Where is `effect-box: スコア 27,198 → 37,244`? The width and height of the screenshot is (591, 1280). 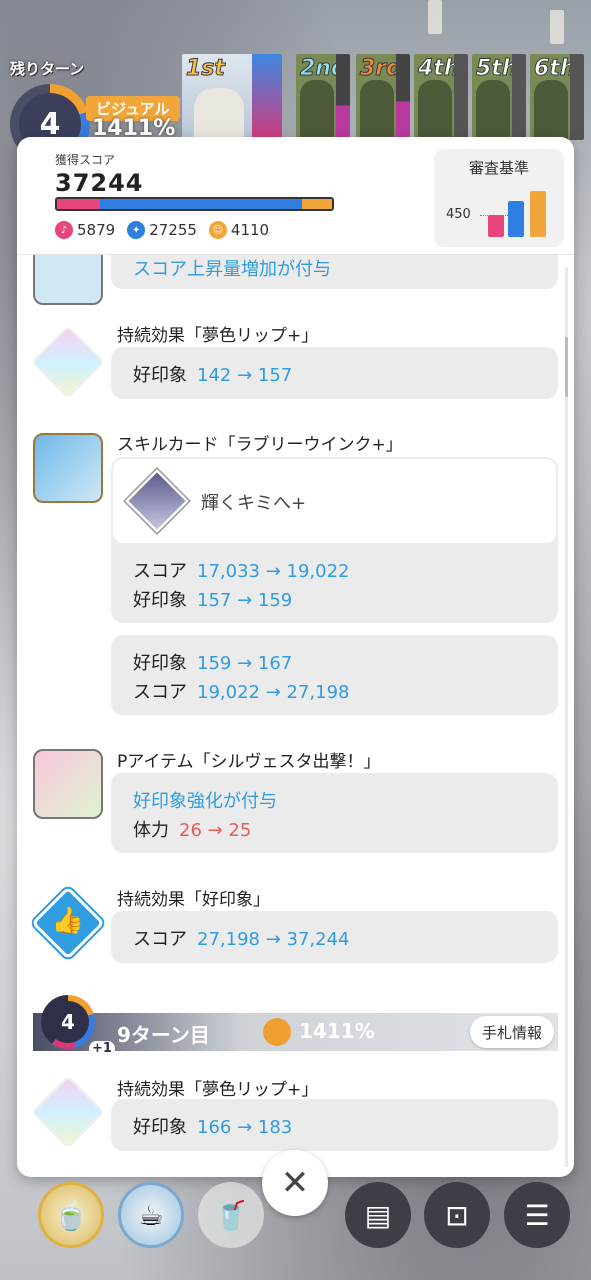 effect-box: スコア 27,198 → 37,244 is located at coordinates (334, 937).